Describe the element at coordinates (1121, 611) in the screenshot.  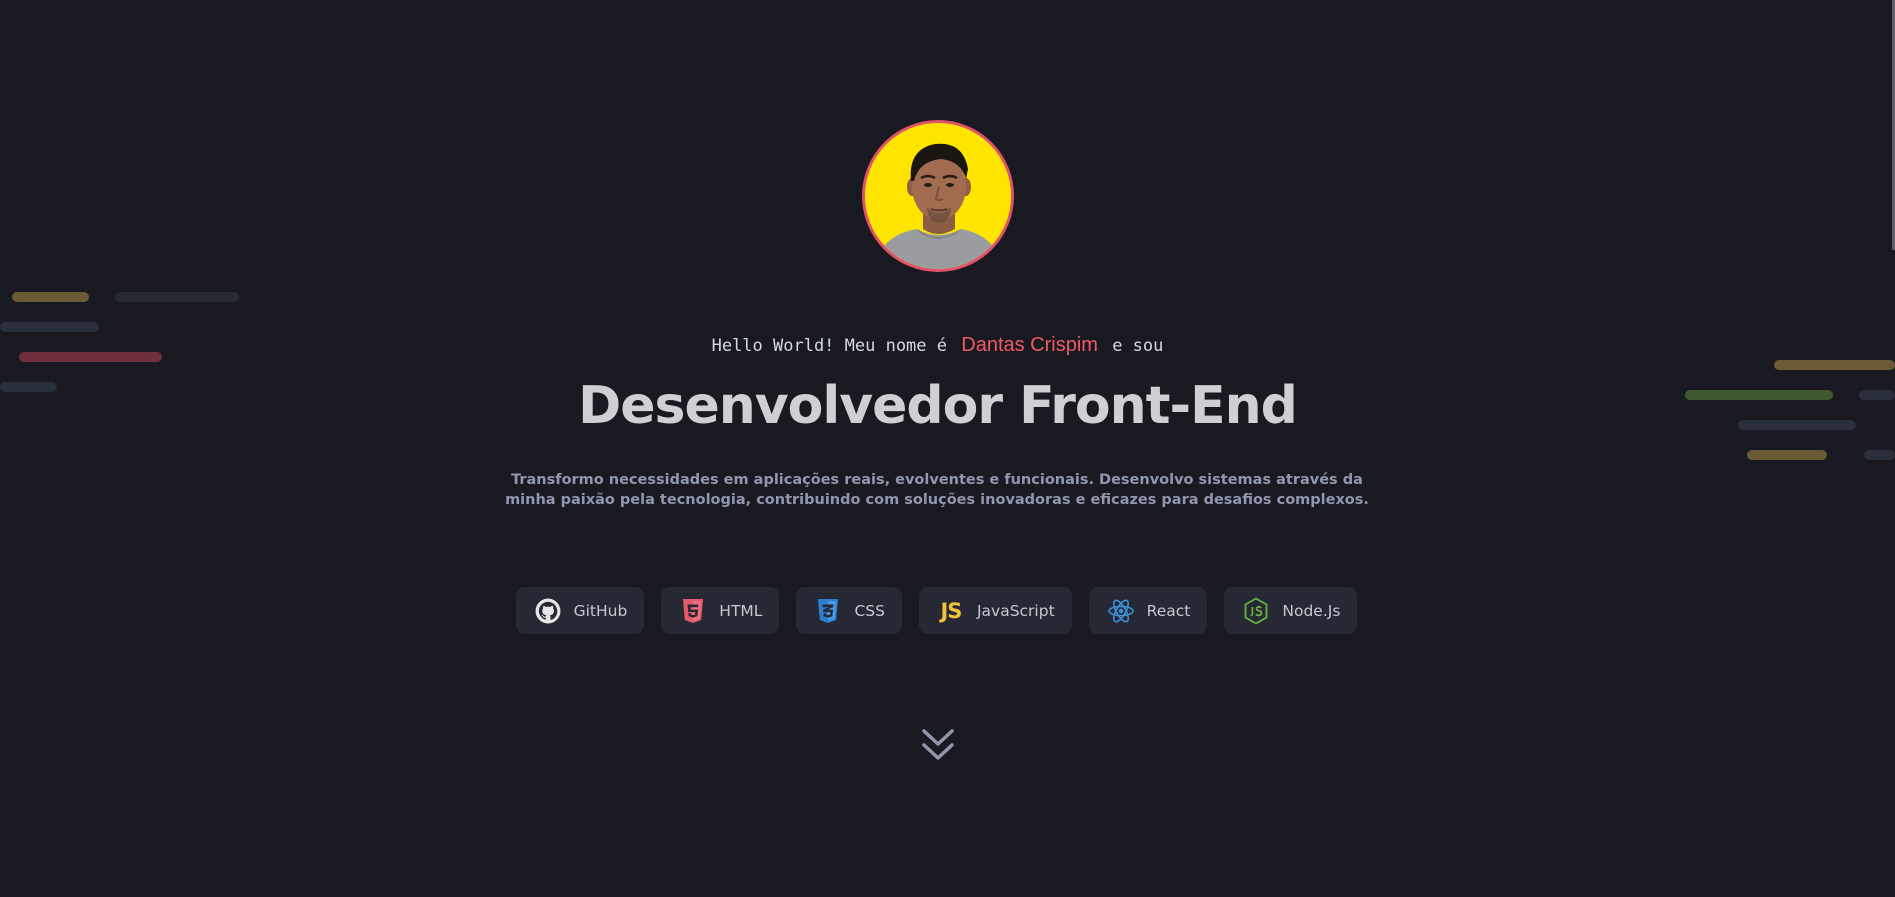
I see `react-icon` at that location.